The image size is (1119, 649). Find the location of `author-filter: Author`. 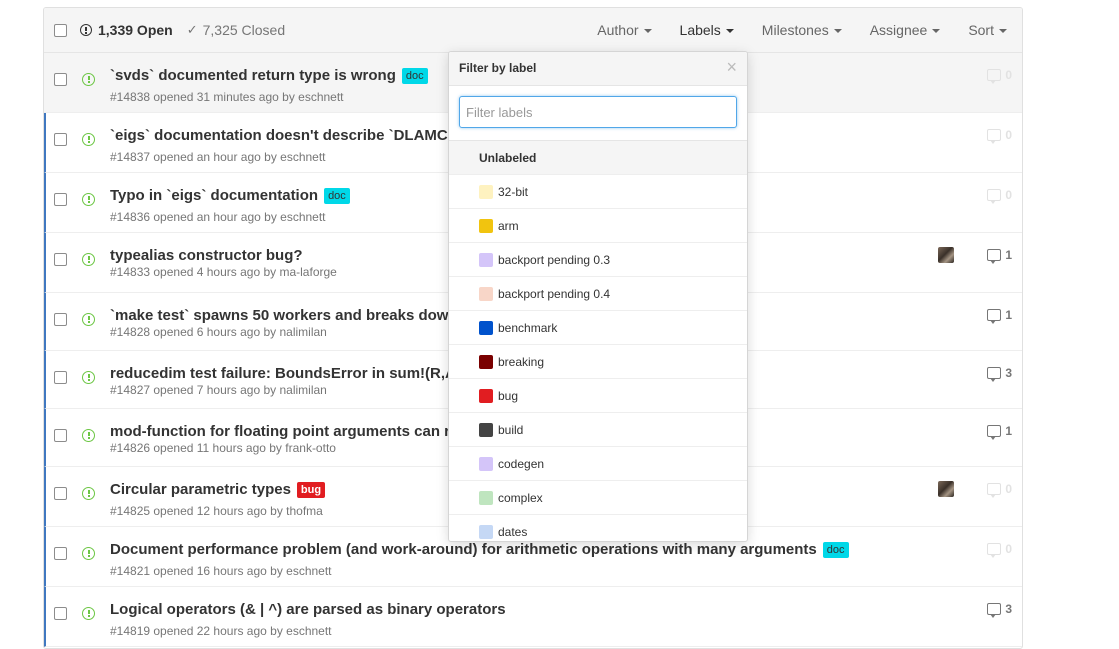

author-filter: Author is located at coordinates (624, 30).